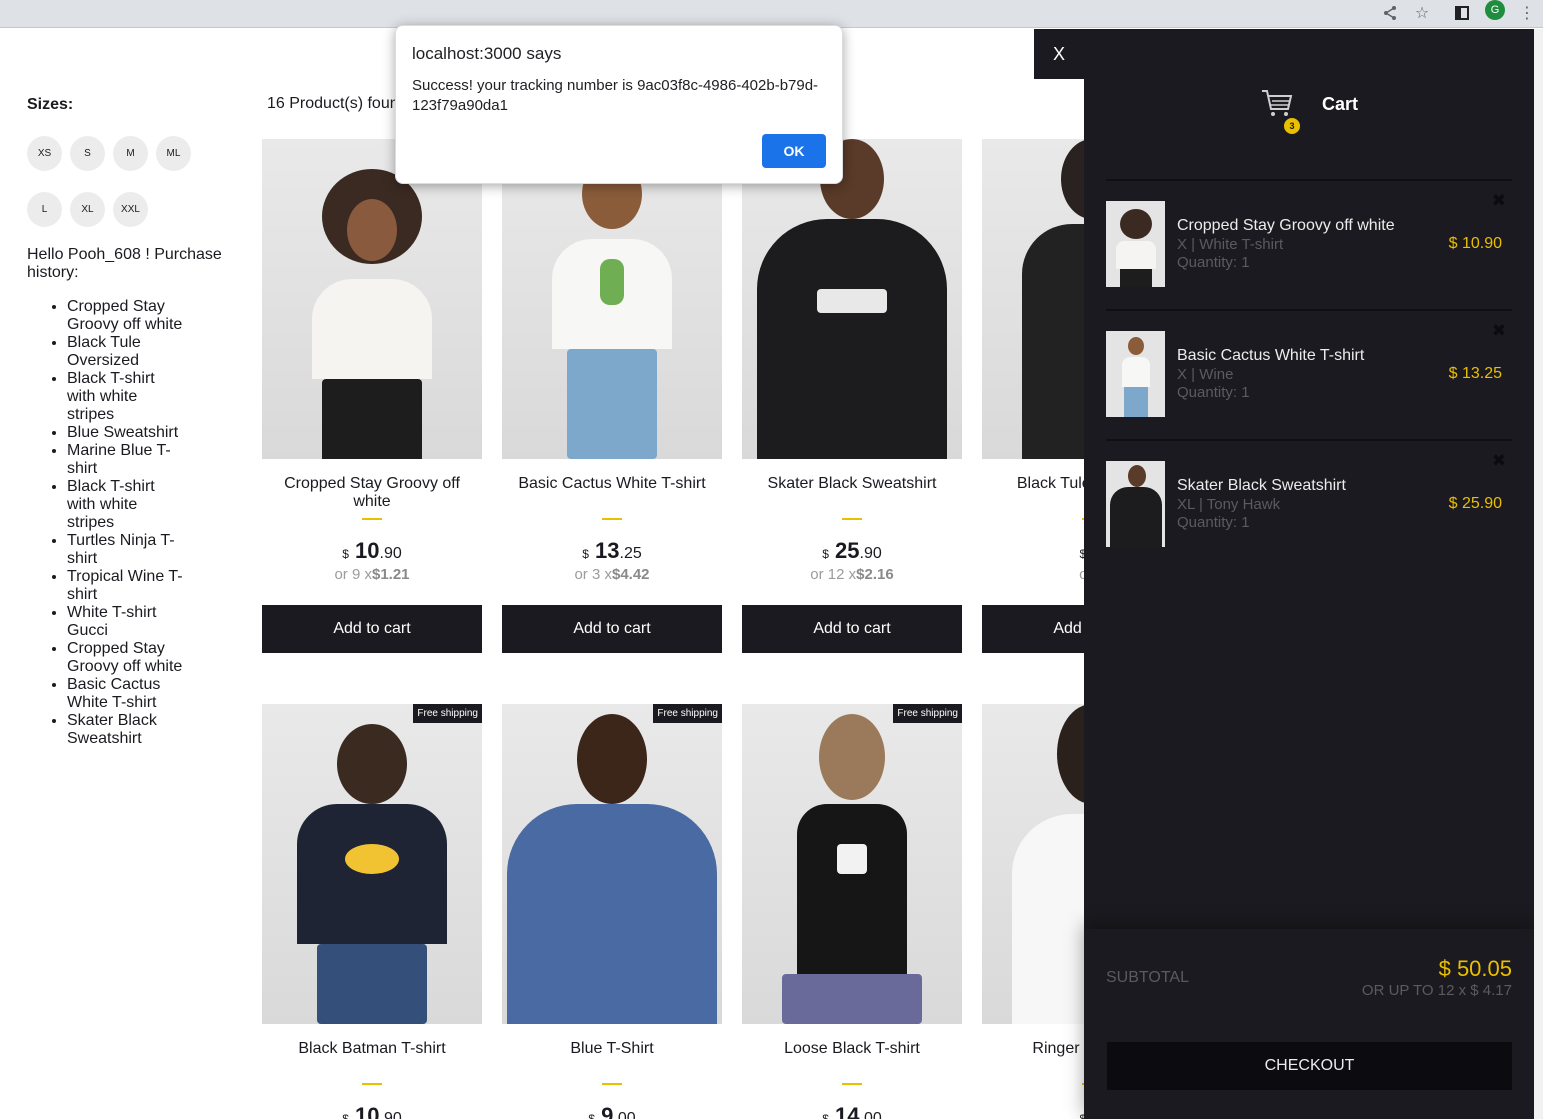 Image resolution: width=1543 pixels, height=1119 pixels. What do you see at coordinates (127, 694) in the screenshot?
I see `history-item: Basic Cactus White T-shirt` at bounding box center [127, 694].